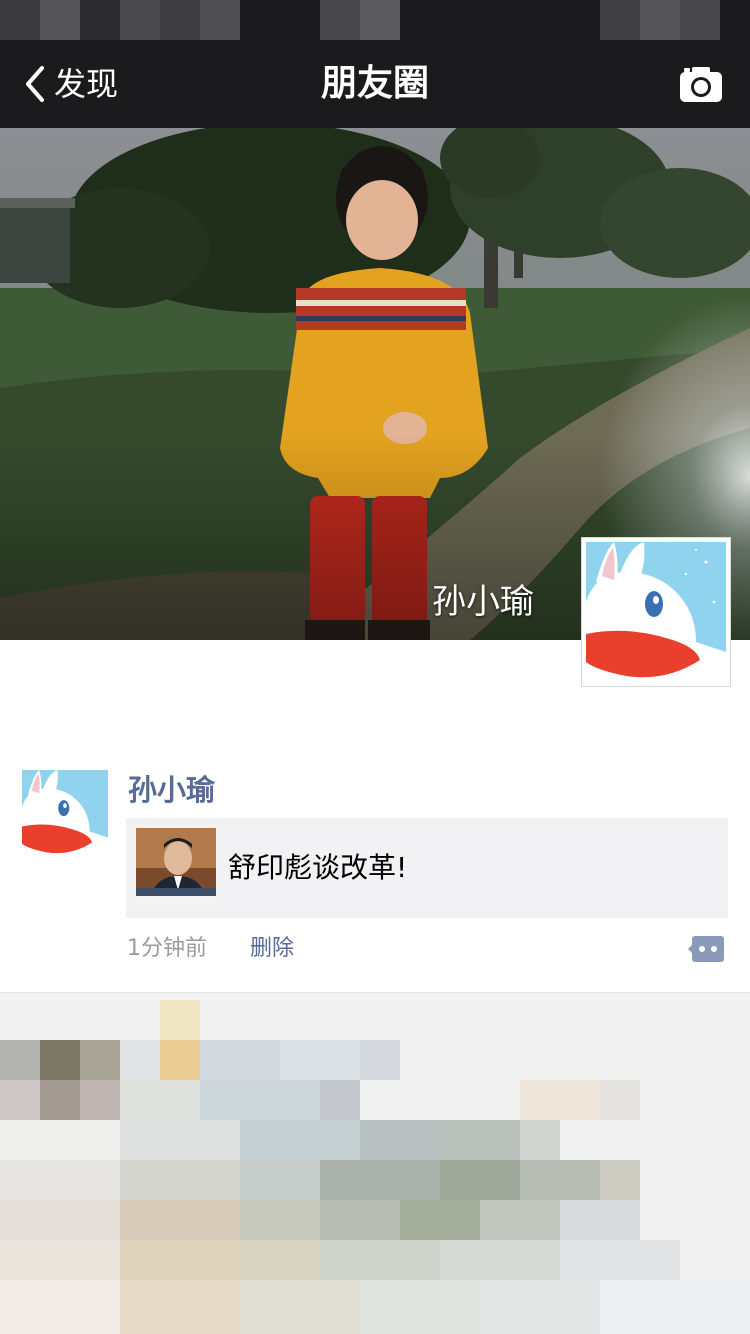  I want to click on camera-icon, so click(701, 84).